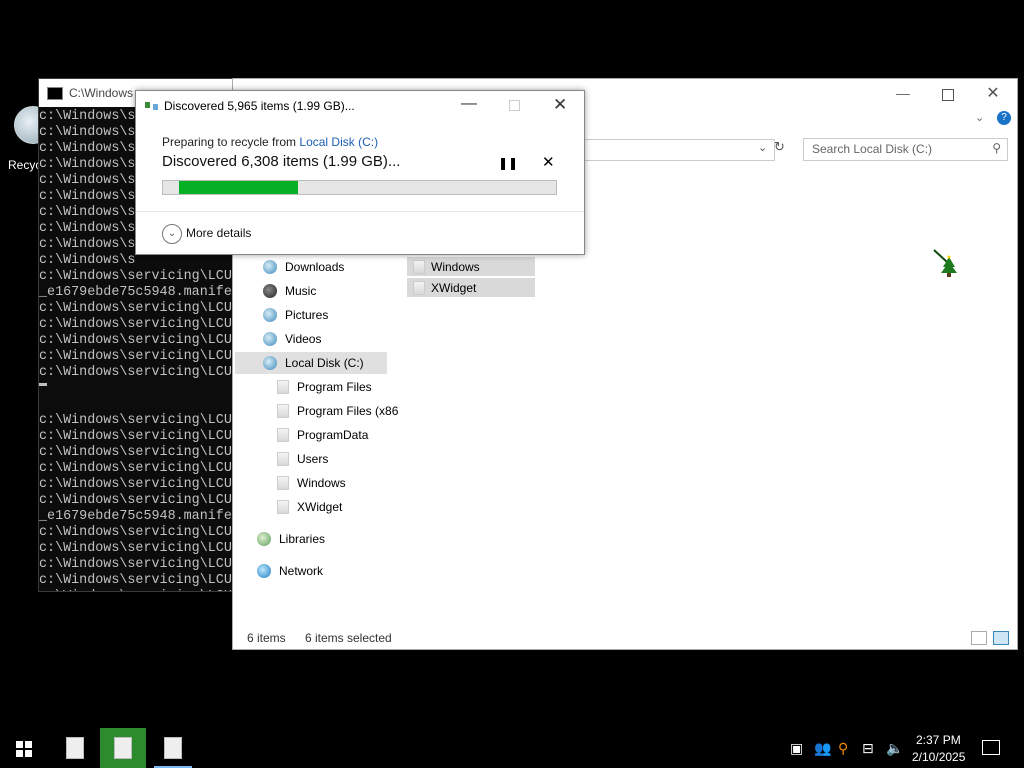 The height and width of the screenshot is (768, 1024). What do you see at coordinates (469, 104) in the screenshot?
I see `dialog-minimize-button: —` at bounding box center [469, 104].